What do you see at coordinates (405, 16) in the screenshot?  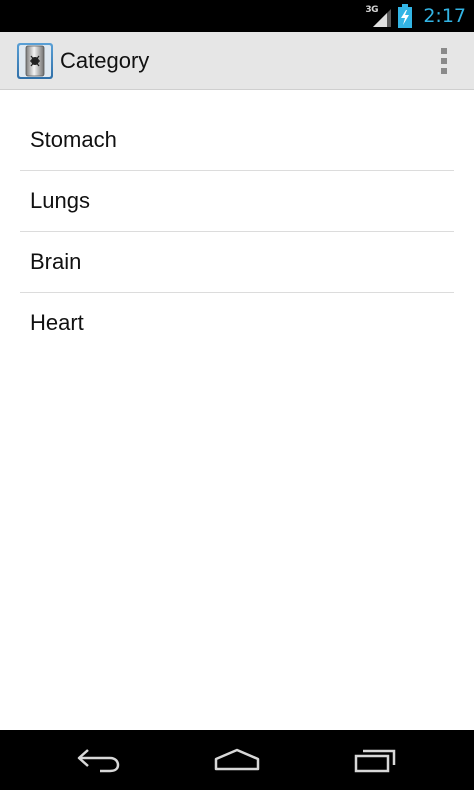 I see `battery-charging-icon` at bounding box center [405, 16].